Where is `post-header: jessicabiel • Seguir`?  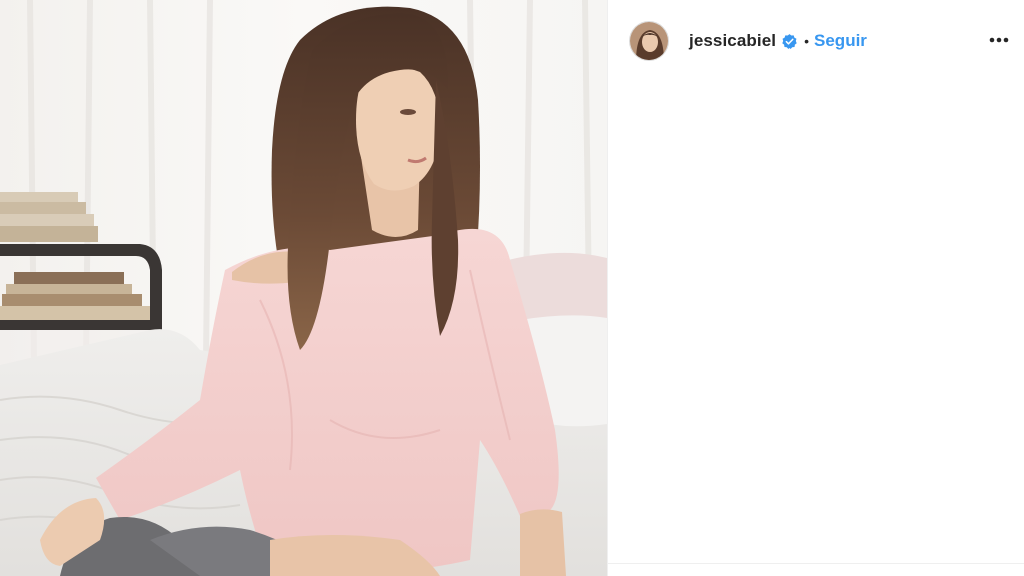 post-header: jessicabiel • Seguir is located at coordinates (816, 41).